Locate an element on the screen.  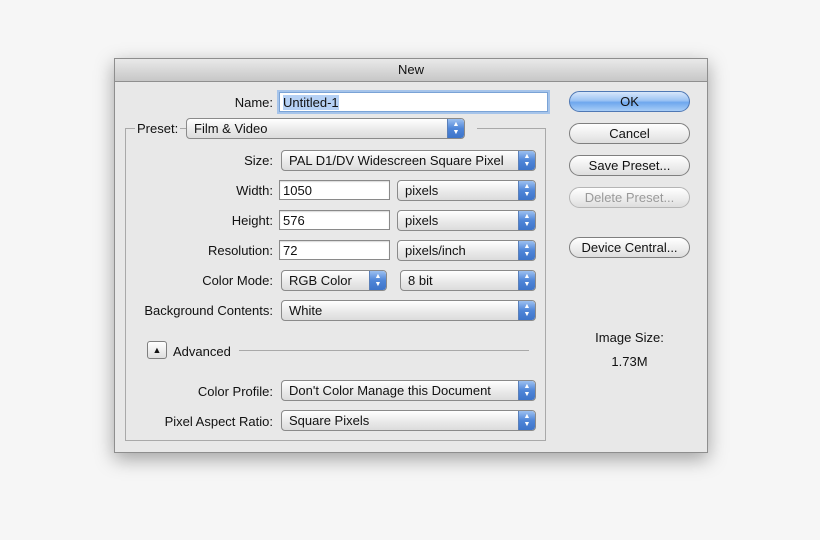
advanced-label: Advanced is located at coordinates (202, 351).